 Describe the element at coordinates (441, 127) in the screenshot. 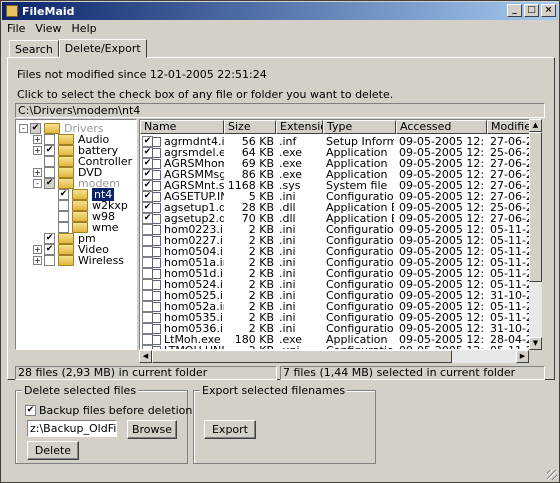

I see `accessed-column-header: Accessed` at that location.